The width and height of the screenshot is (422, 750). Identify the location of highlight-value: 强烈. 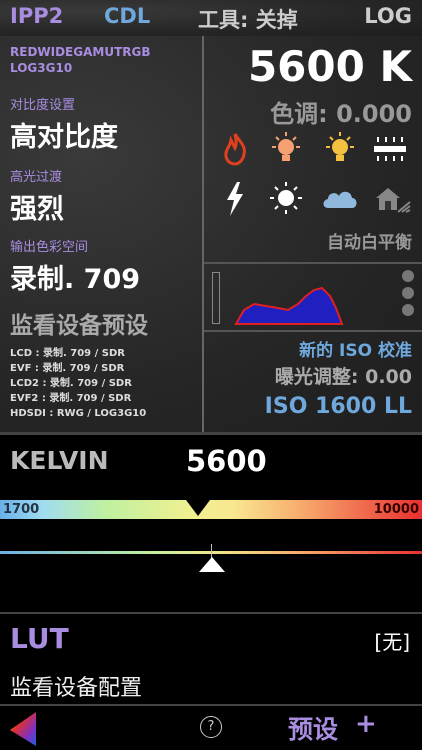
(37, 209).